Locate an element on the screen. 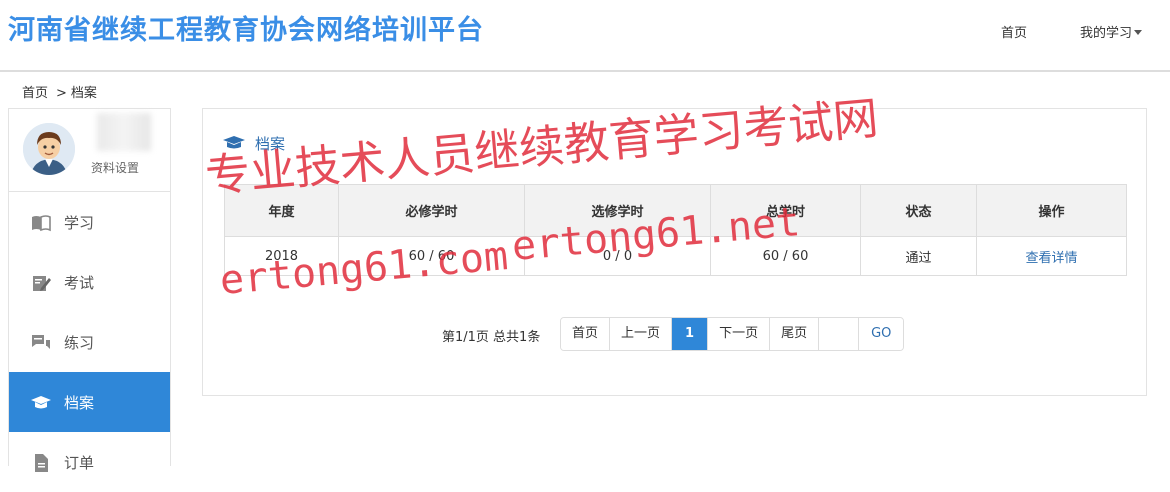 This screenshot has width=1170, height=492. col-status: 状态 is located at coordinates (918, 210).